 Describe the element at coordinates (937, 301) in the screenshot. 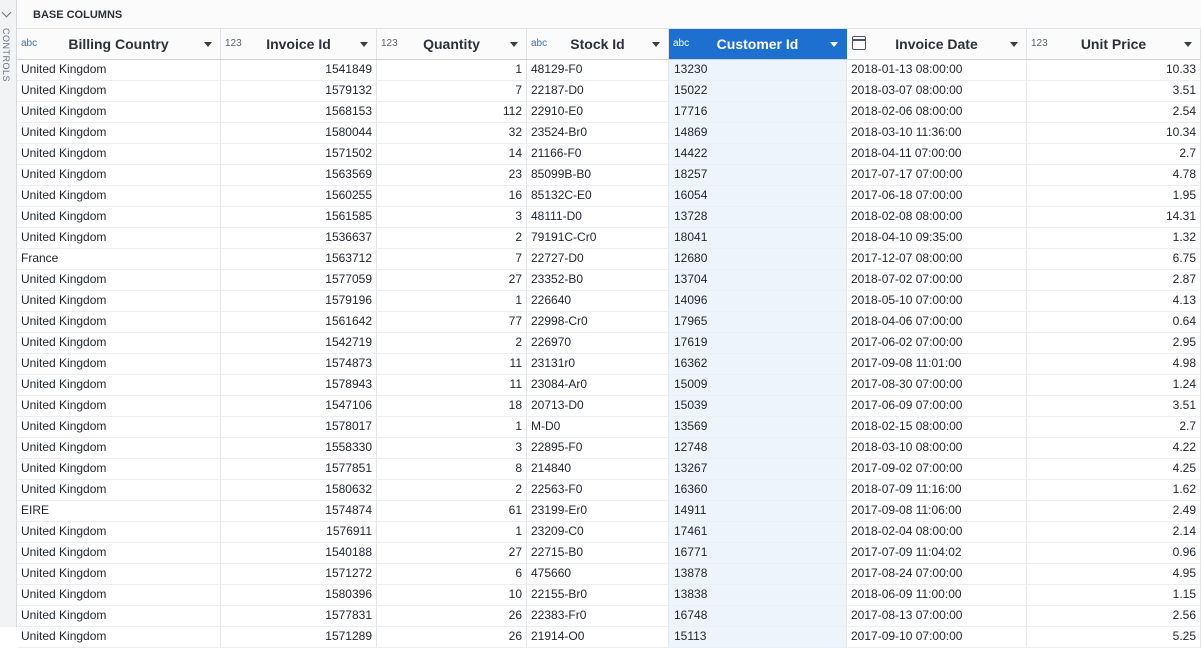

I see `cell-invoice-date: 2018-05-10 07:00:00` at that location.